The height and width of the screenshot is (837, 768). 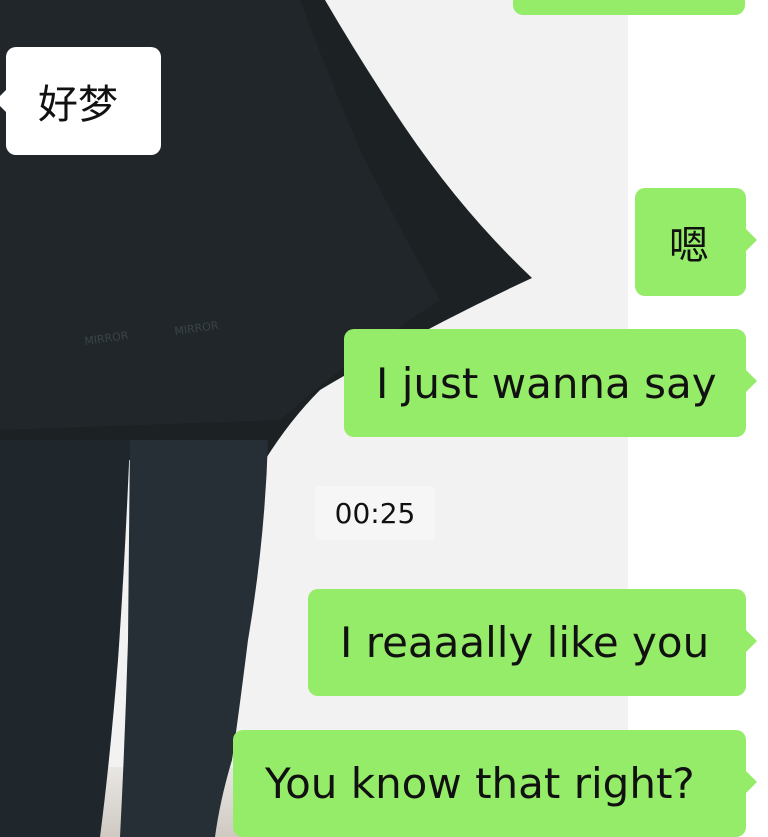 I want to click on message-text: I reaaally like you, so click(x=525, y=642).